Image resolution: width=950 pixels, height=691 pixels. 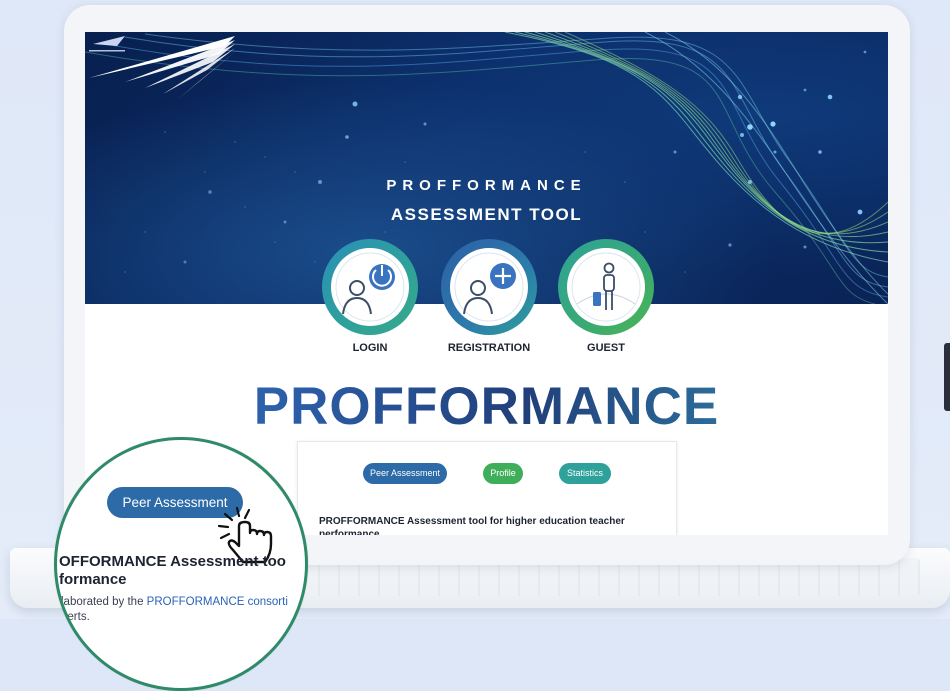 I want to click on login-power-user-icon, so click(x=370, y=287).